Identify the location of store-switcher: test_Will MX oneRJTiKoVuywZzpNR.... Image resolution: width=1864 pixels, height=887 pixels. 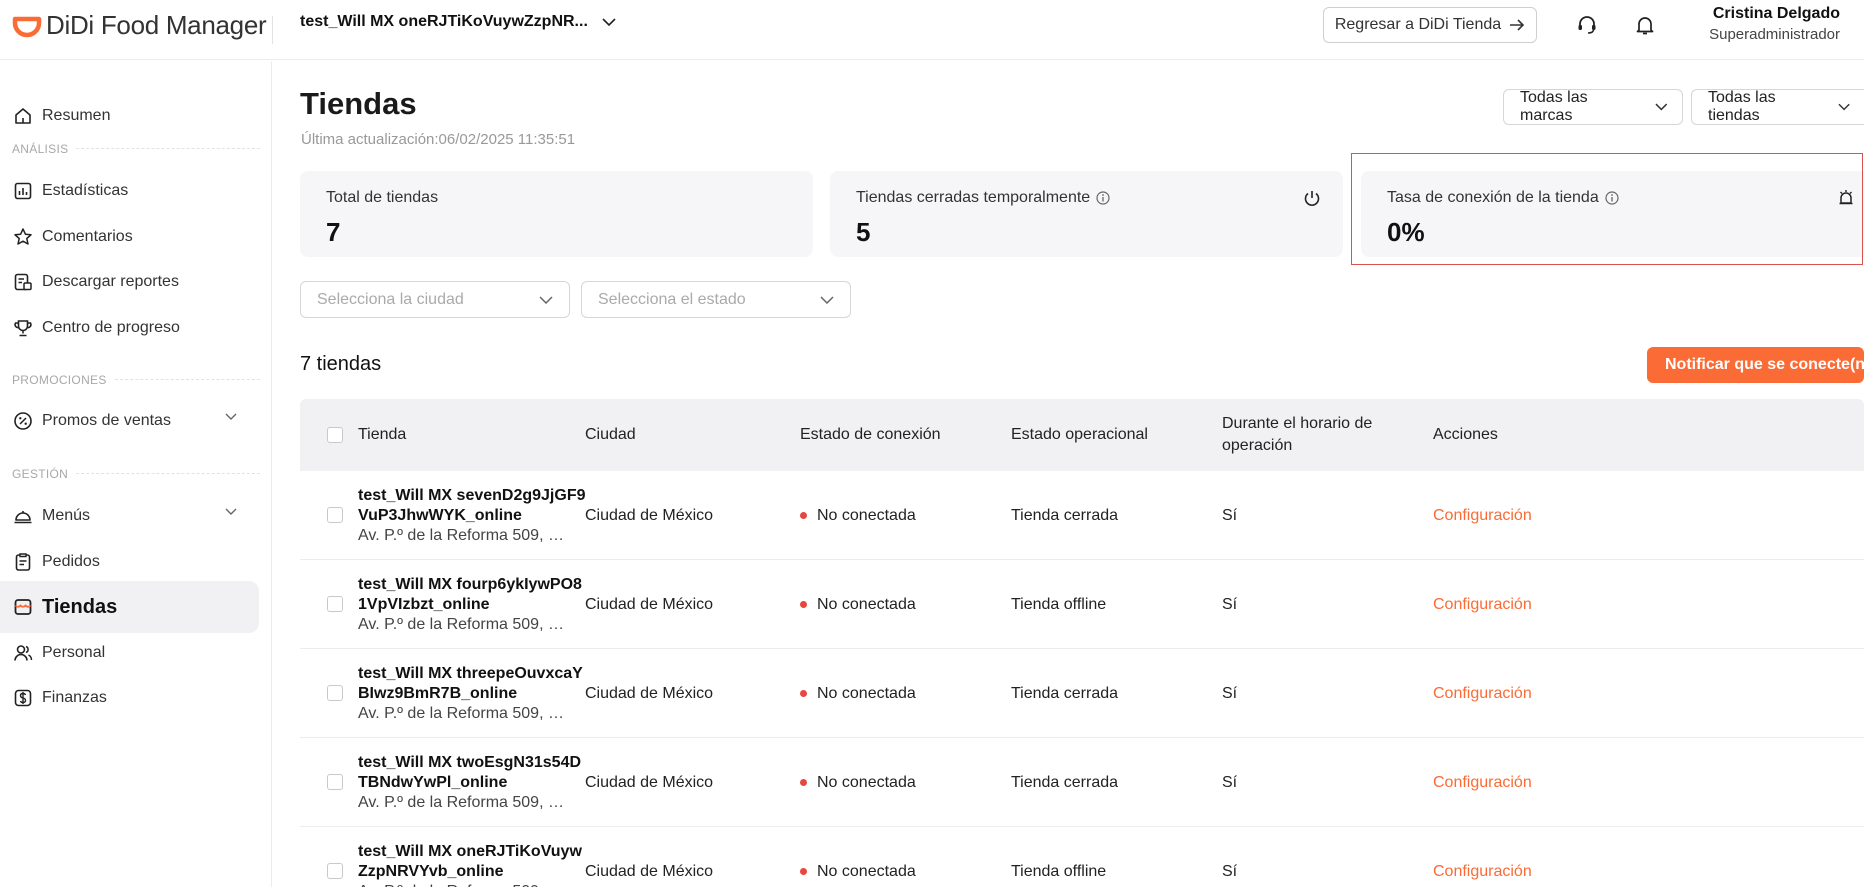
(458, 22).